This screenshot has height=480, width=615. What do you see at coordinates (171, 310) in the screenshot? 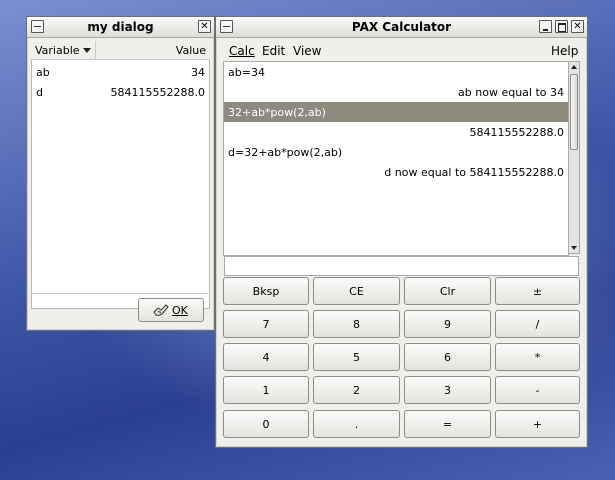
I see `ok-button: OK` at bounding box center [171, 310].